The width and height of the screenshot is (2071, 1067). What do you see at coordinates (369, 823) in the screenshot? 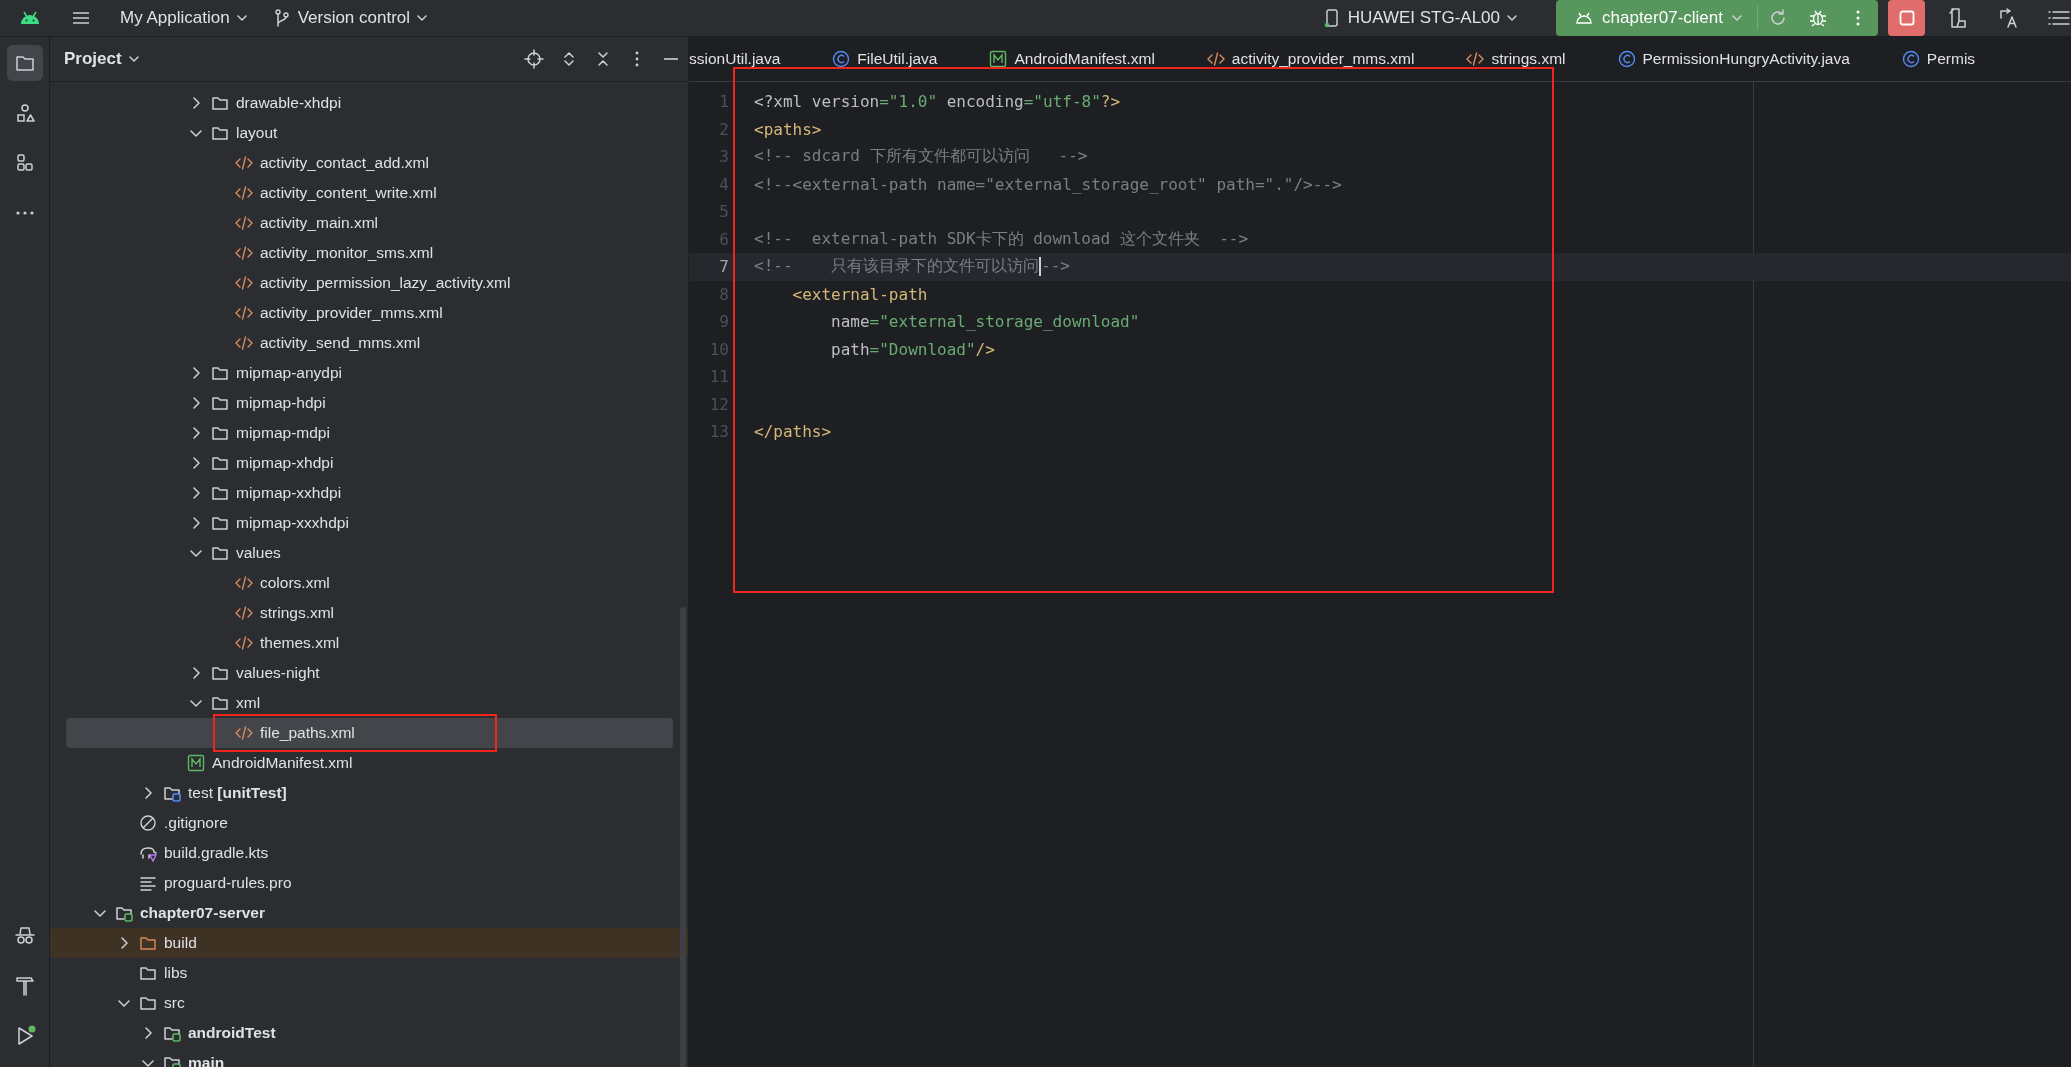
I see `tree-item: .gitignore` at bounding box center [369, 823].